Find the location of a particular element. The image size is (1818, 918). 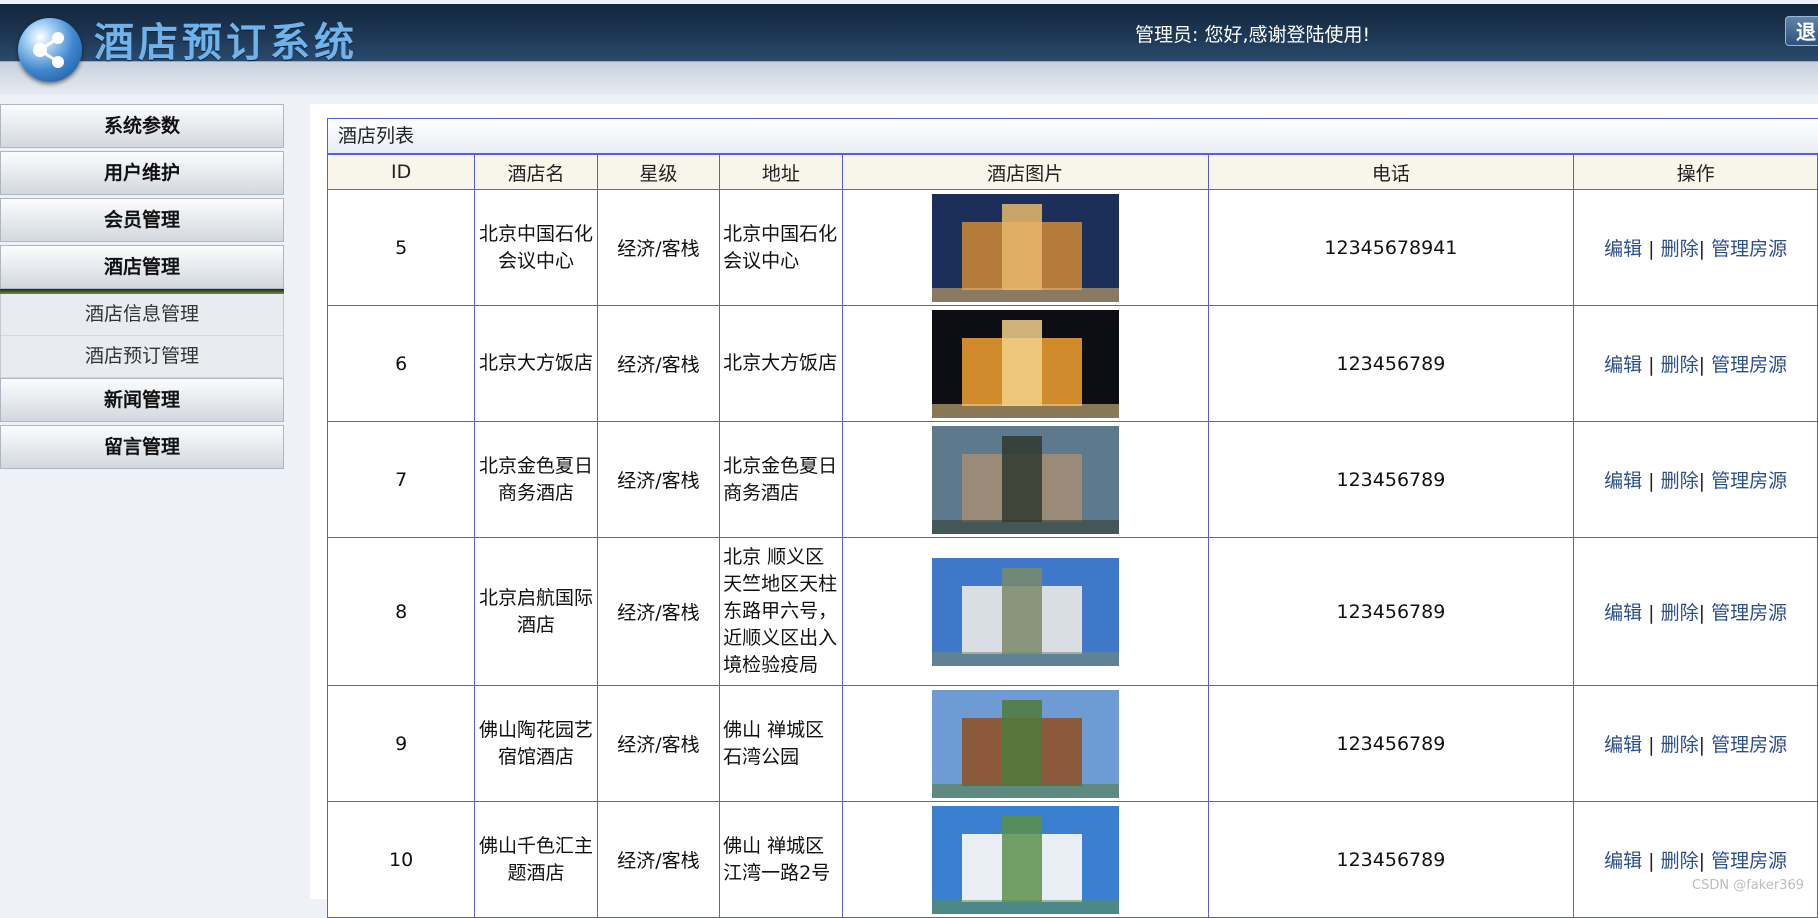

cell-hotel-name: 北京大方饭店 is located at coordinates (536, 363).